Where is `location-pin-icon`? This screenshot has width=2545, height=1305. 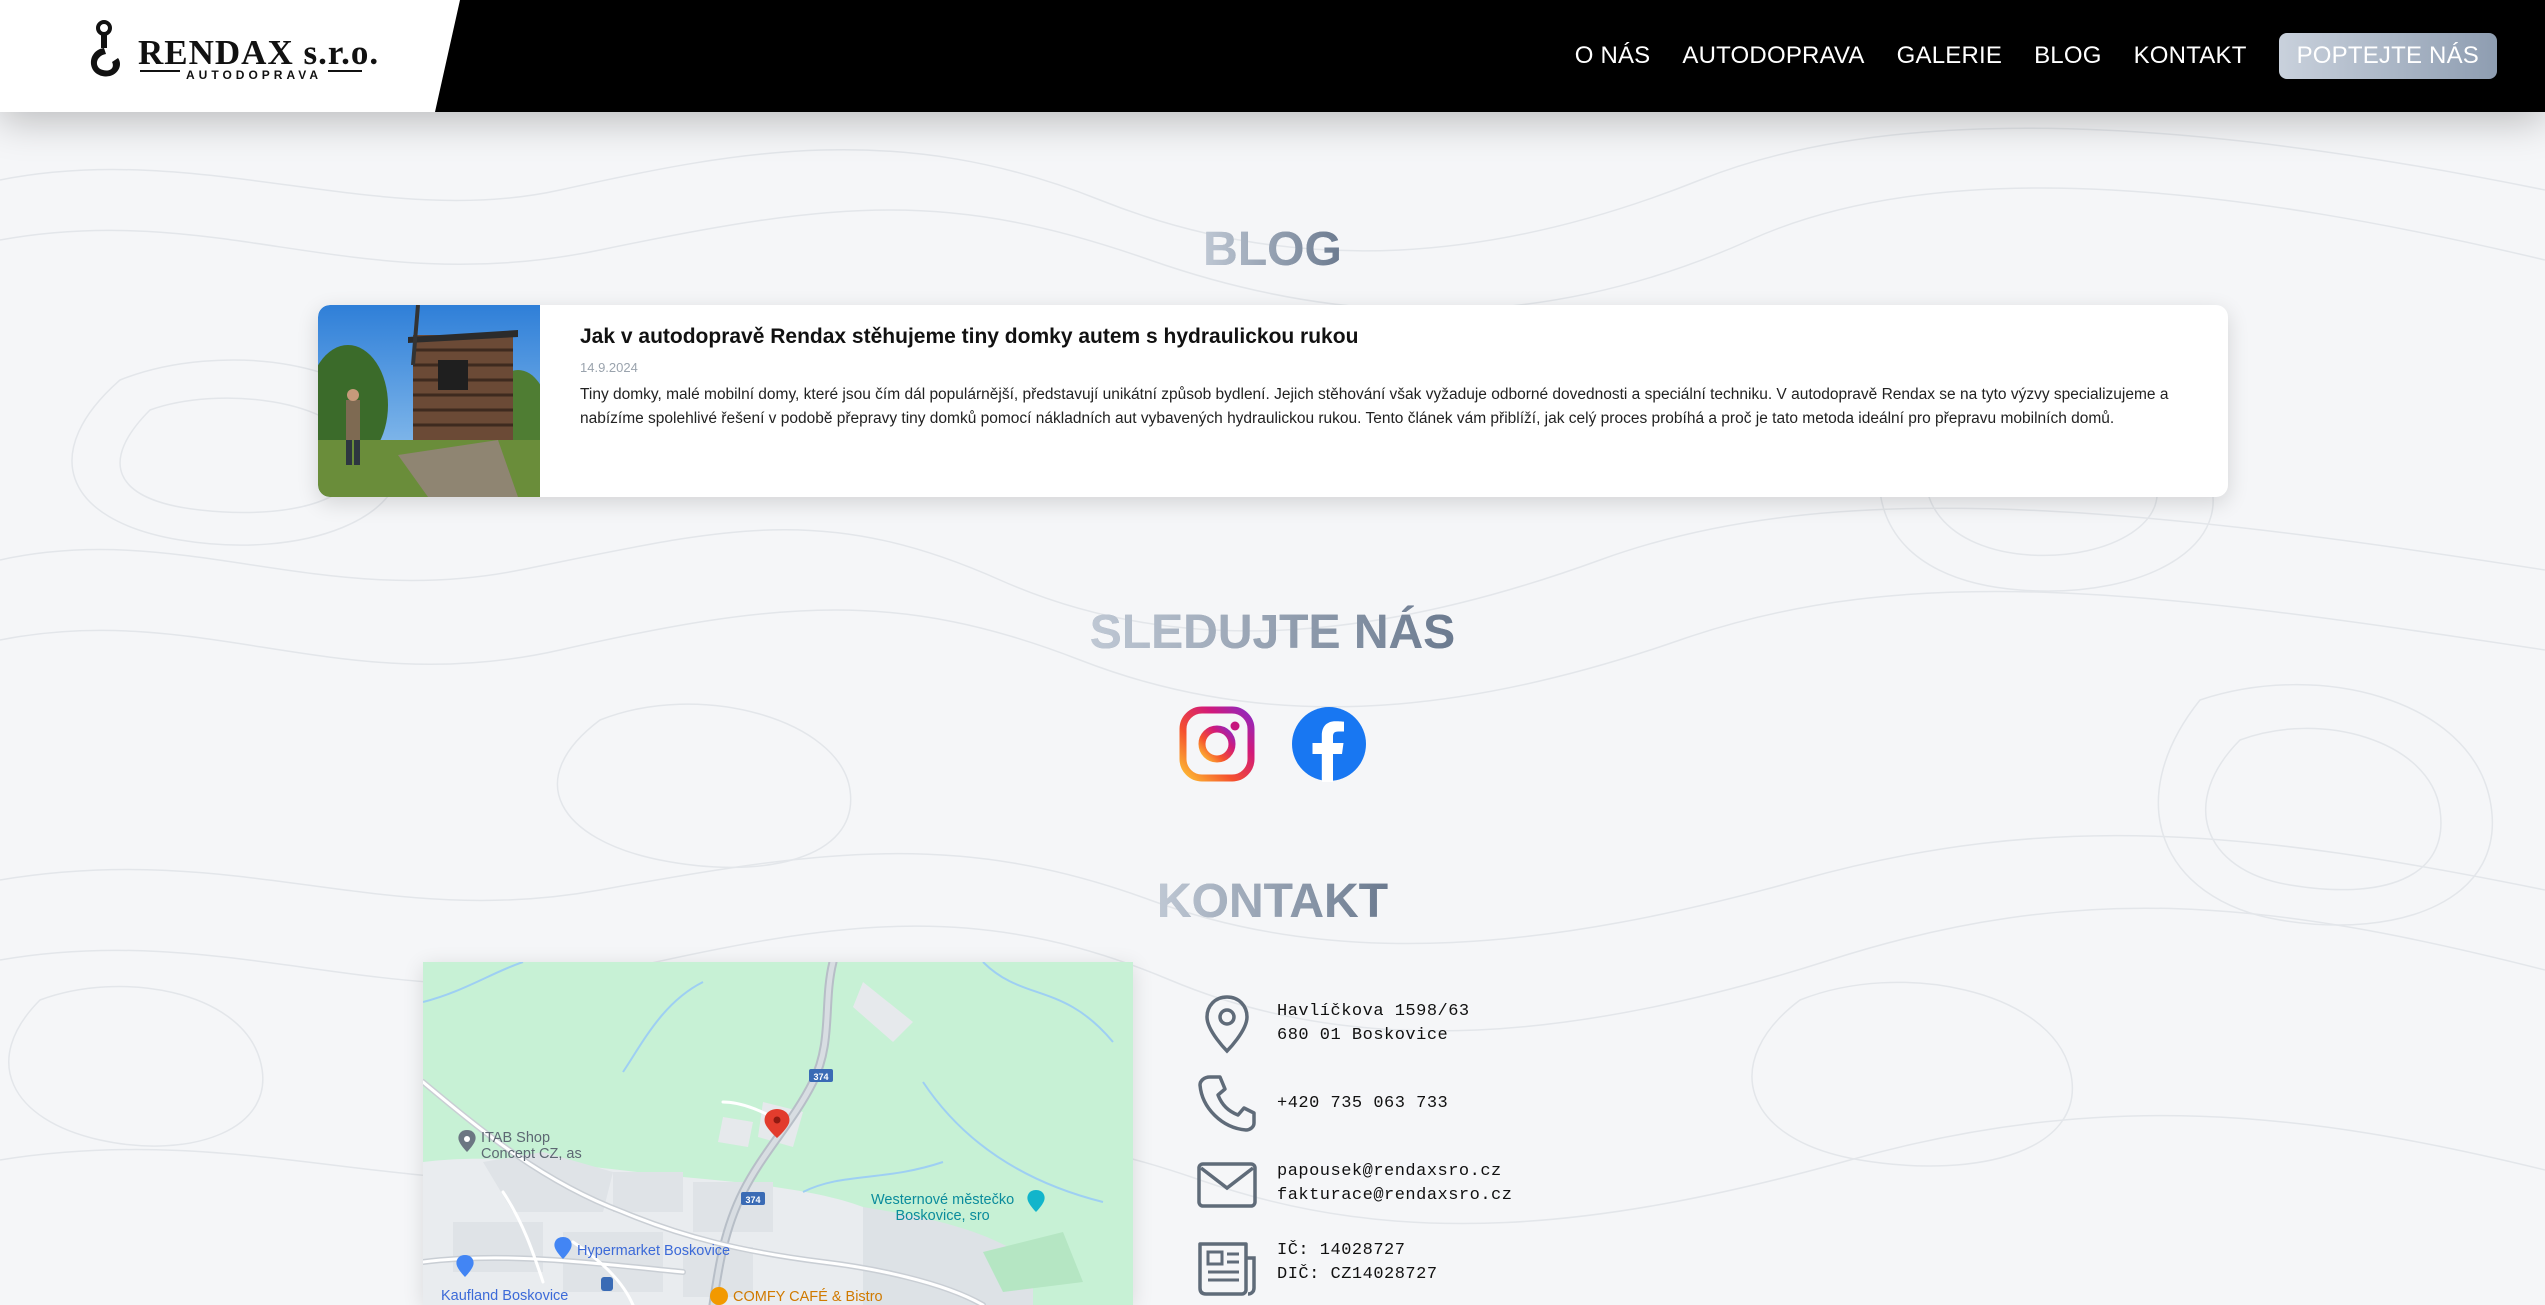 location-pin-icon is located at coordinates (1227, 1024).